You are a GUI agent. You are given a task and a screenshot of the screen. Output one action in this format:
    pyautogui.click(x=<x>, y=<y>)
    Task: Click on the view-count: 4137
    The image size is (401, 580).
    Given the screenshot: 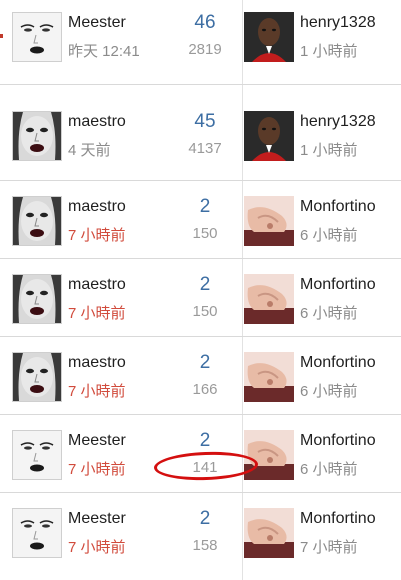 What is the action you would take?
    pyautogui.click(x=205, y=148)
    